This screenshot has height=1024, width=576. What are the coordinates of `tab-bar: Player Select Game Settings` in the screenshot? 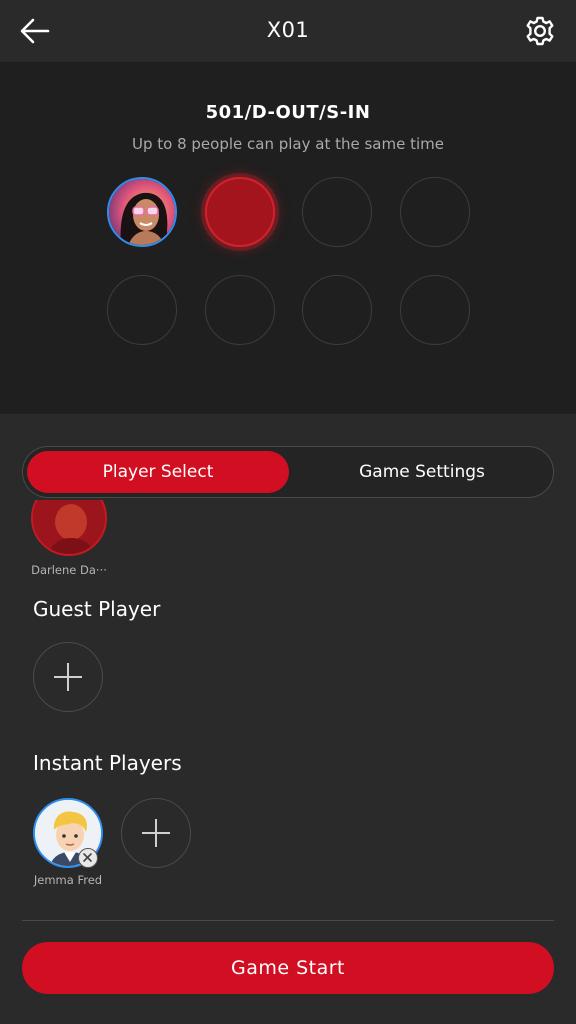 It's located at (288, 472).